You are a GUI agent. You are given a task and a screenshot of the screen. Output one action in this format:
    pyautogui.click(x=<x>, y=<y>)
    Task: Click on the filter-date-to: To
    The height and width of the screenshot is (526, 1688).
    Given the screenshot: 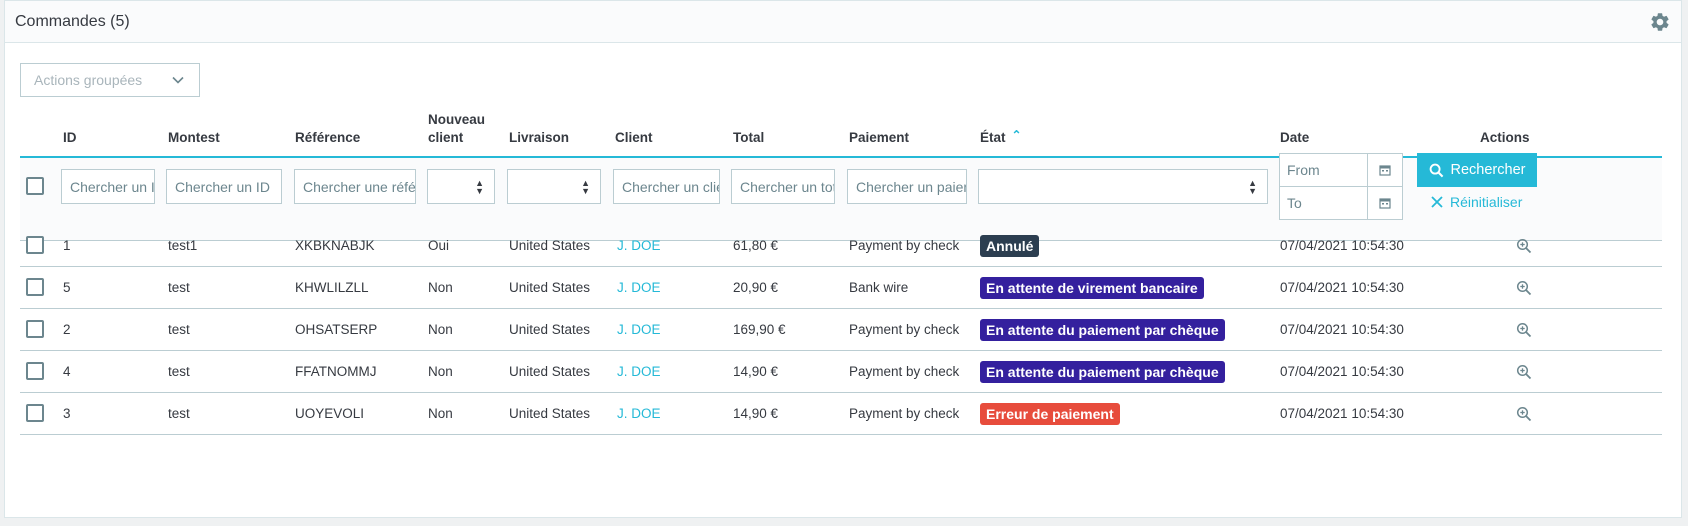 What is the action you would take?
    pyautogui.click(x=1341, y=203)
    